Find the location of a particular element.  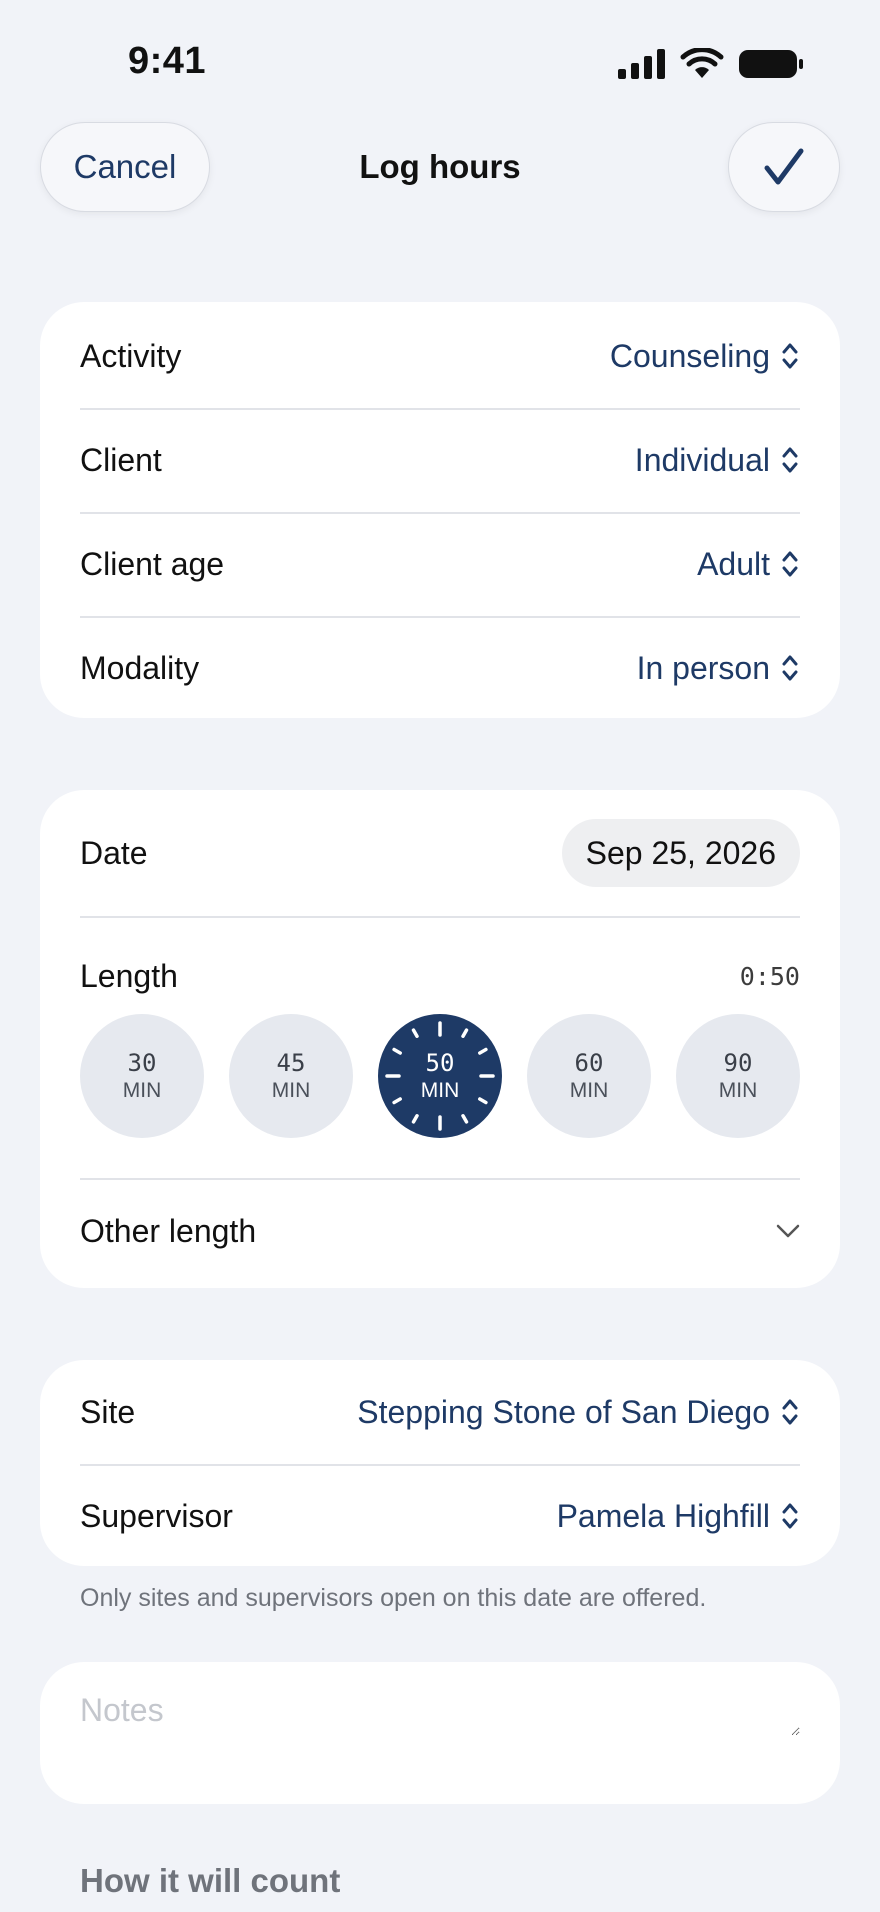

activity-label: Activity is located at coordinates (131, 355).